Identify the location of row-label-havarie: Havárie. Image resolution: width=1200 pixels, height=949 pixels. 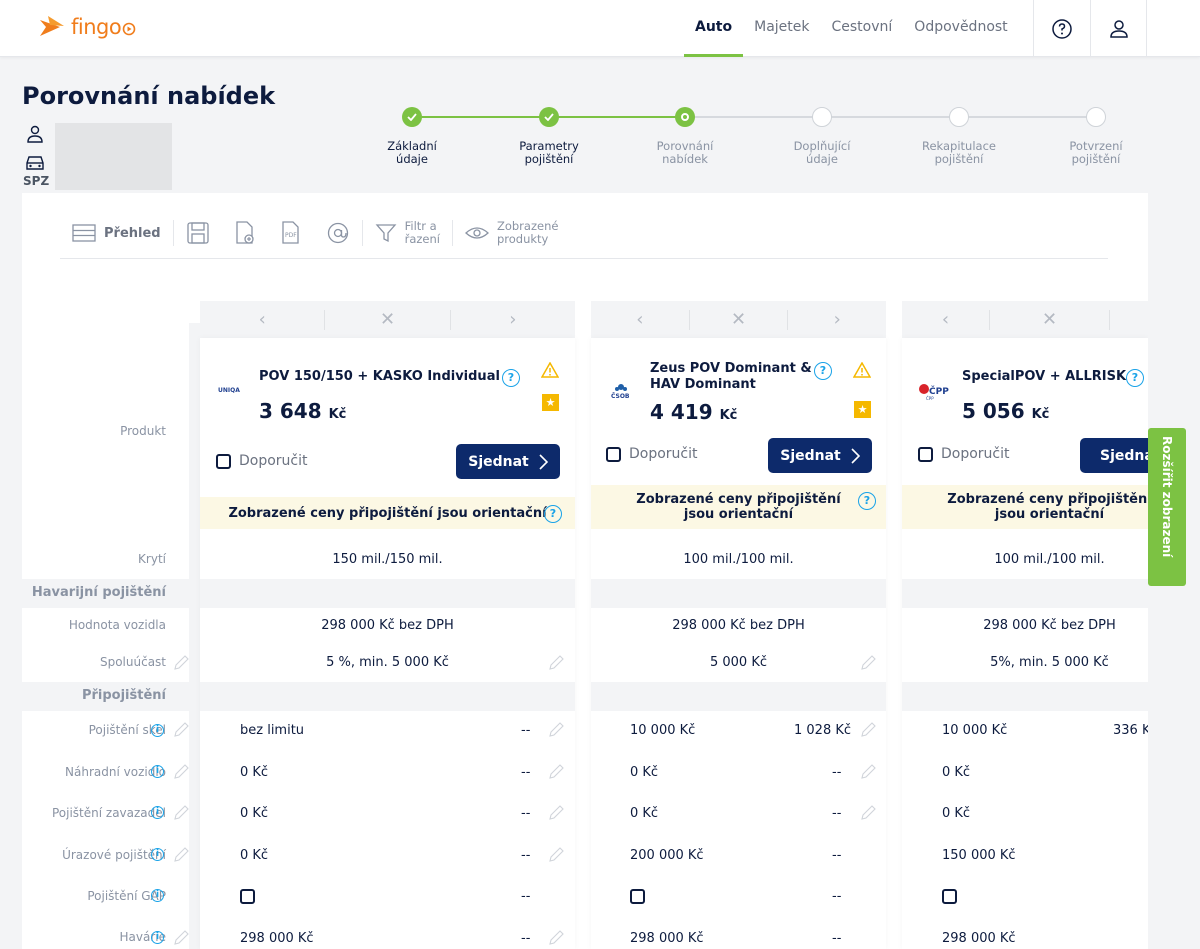
(142, 937).